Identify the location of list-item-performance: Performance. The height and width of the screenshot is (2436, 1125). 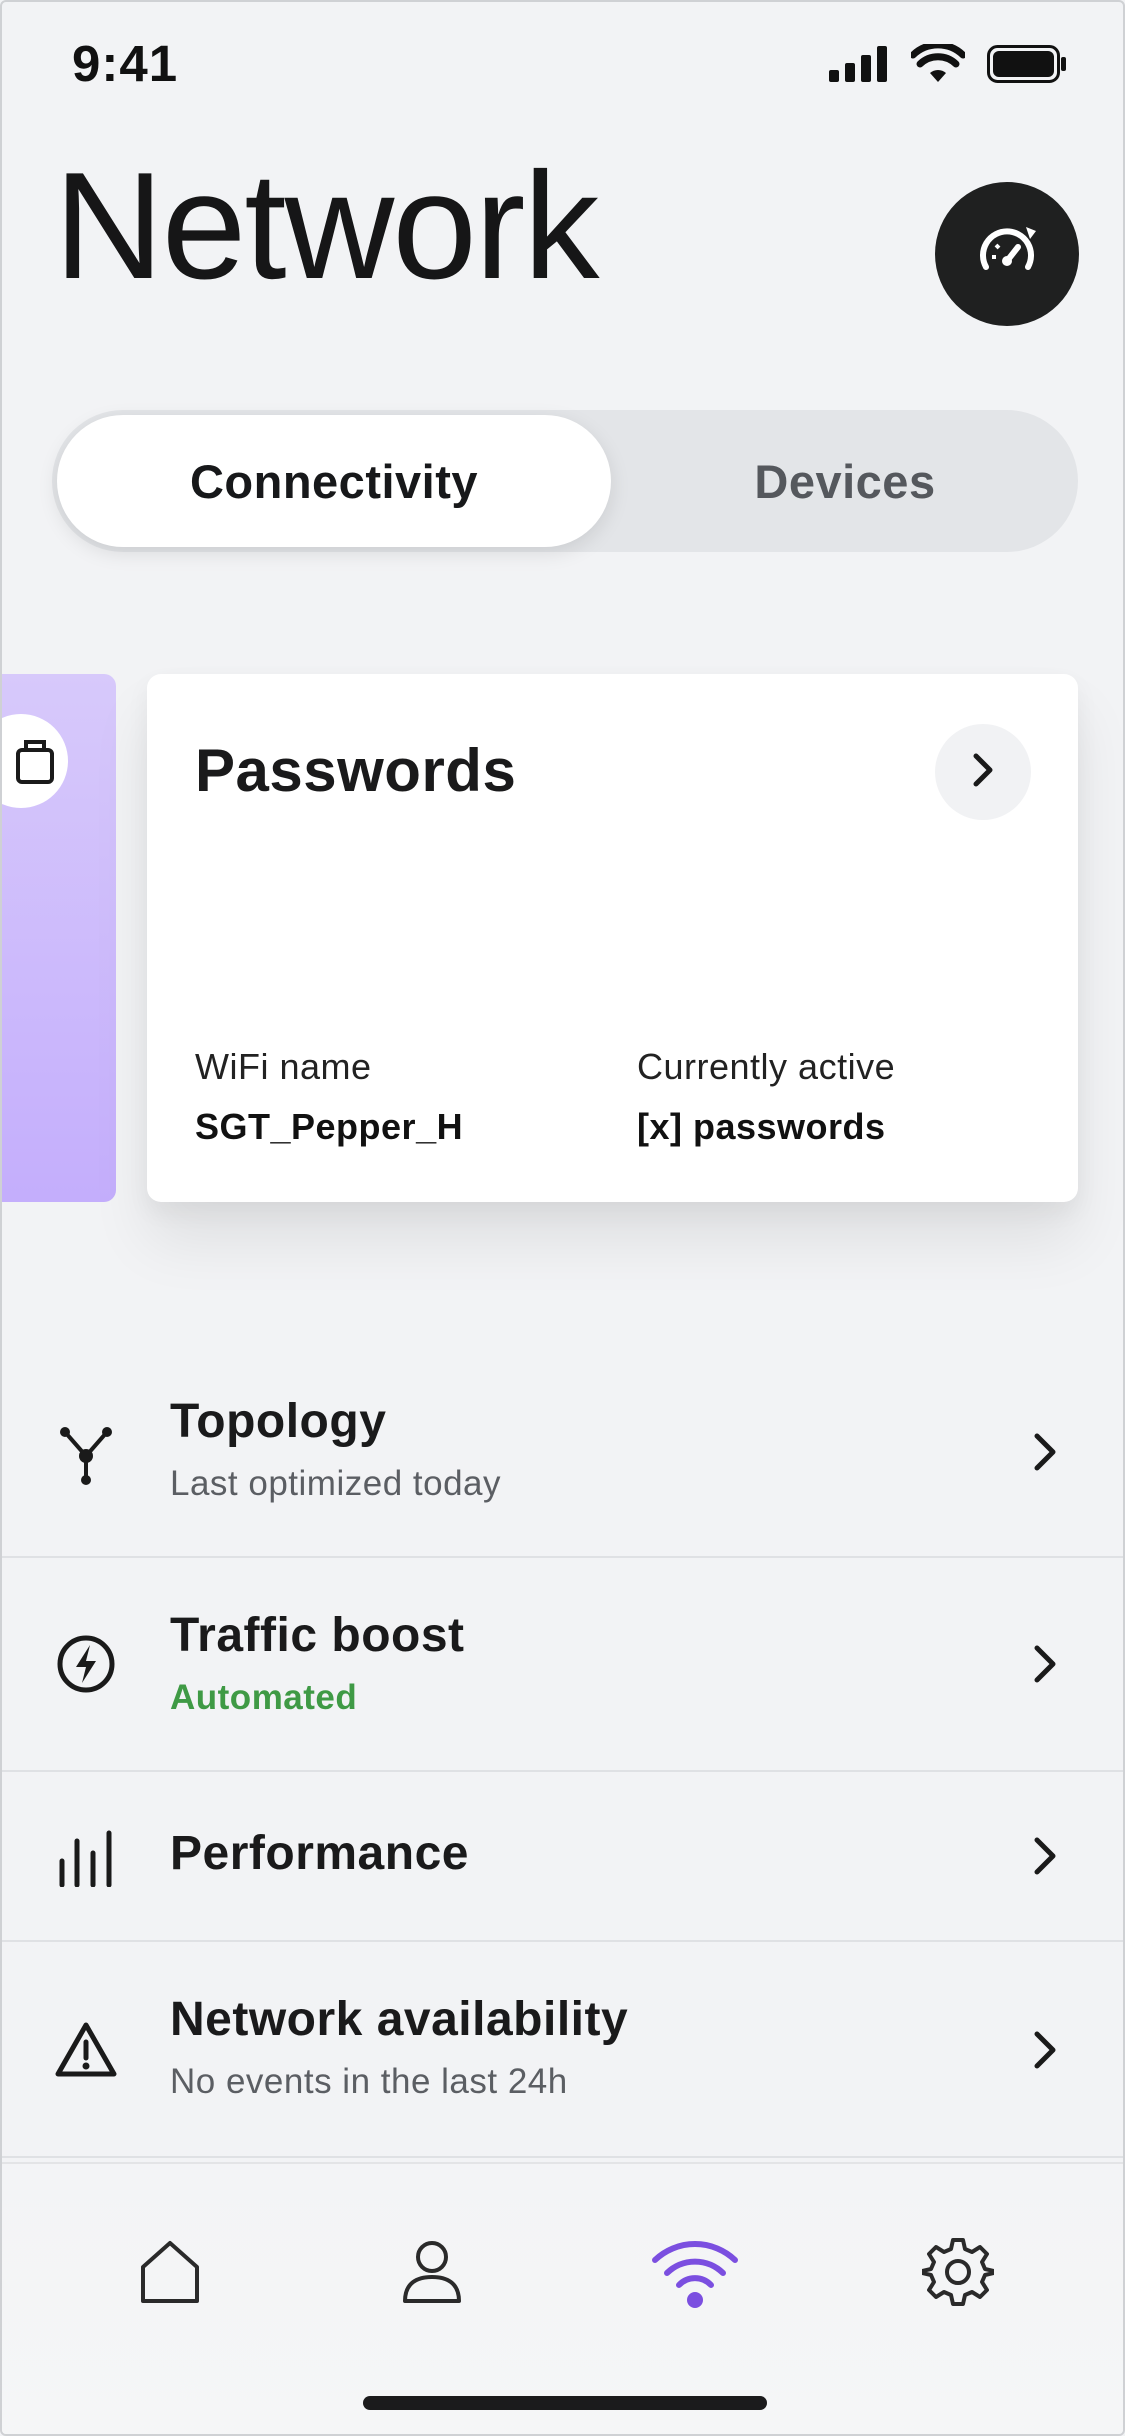
(562, 1857).